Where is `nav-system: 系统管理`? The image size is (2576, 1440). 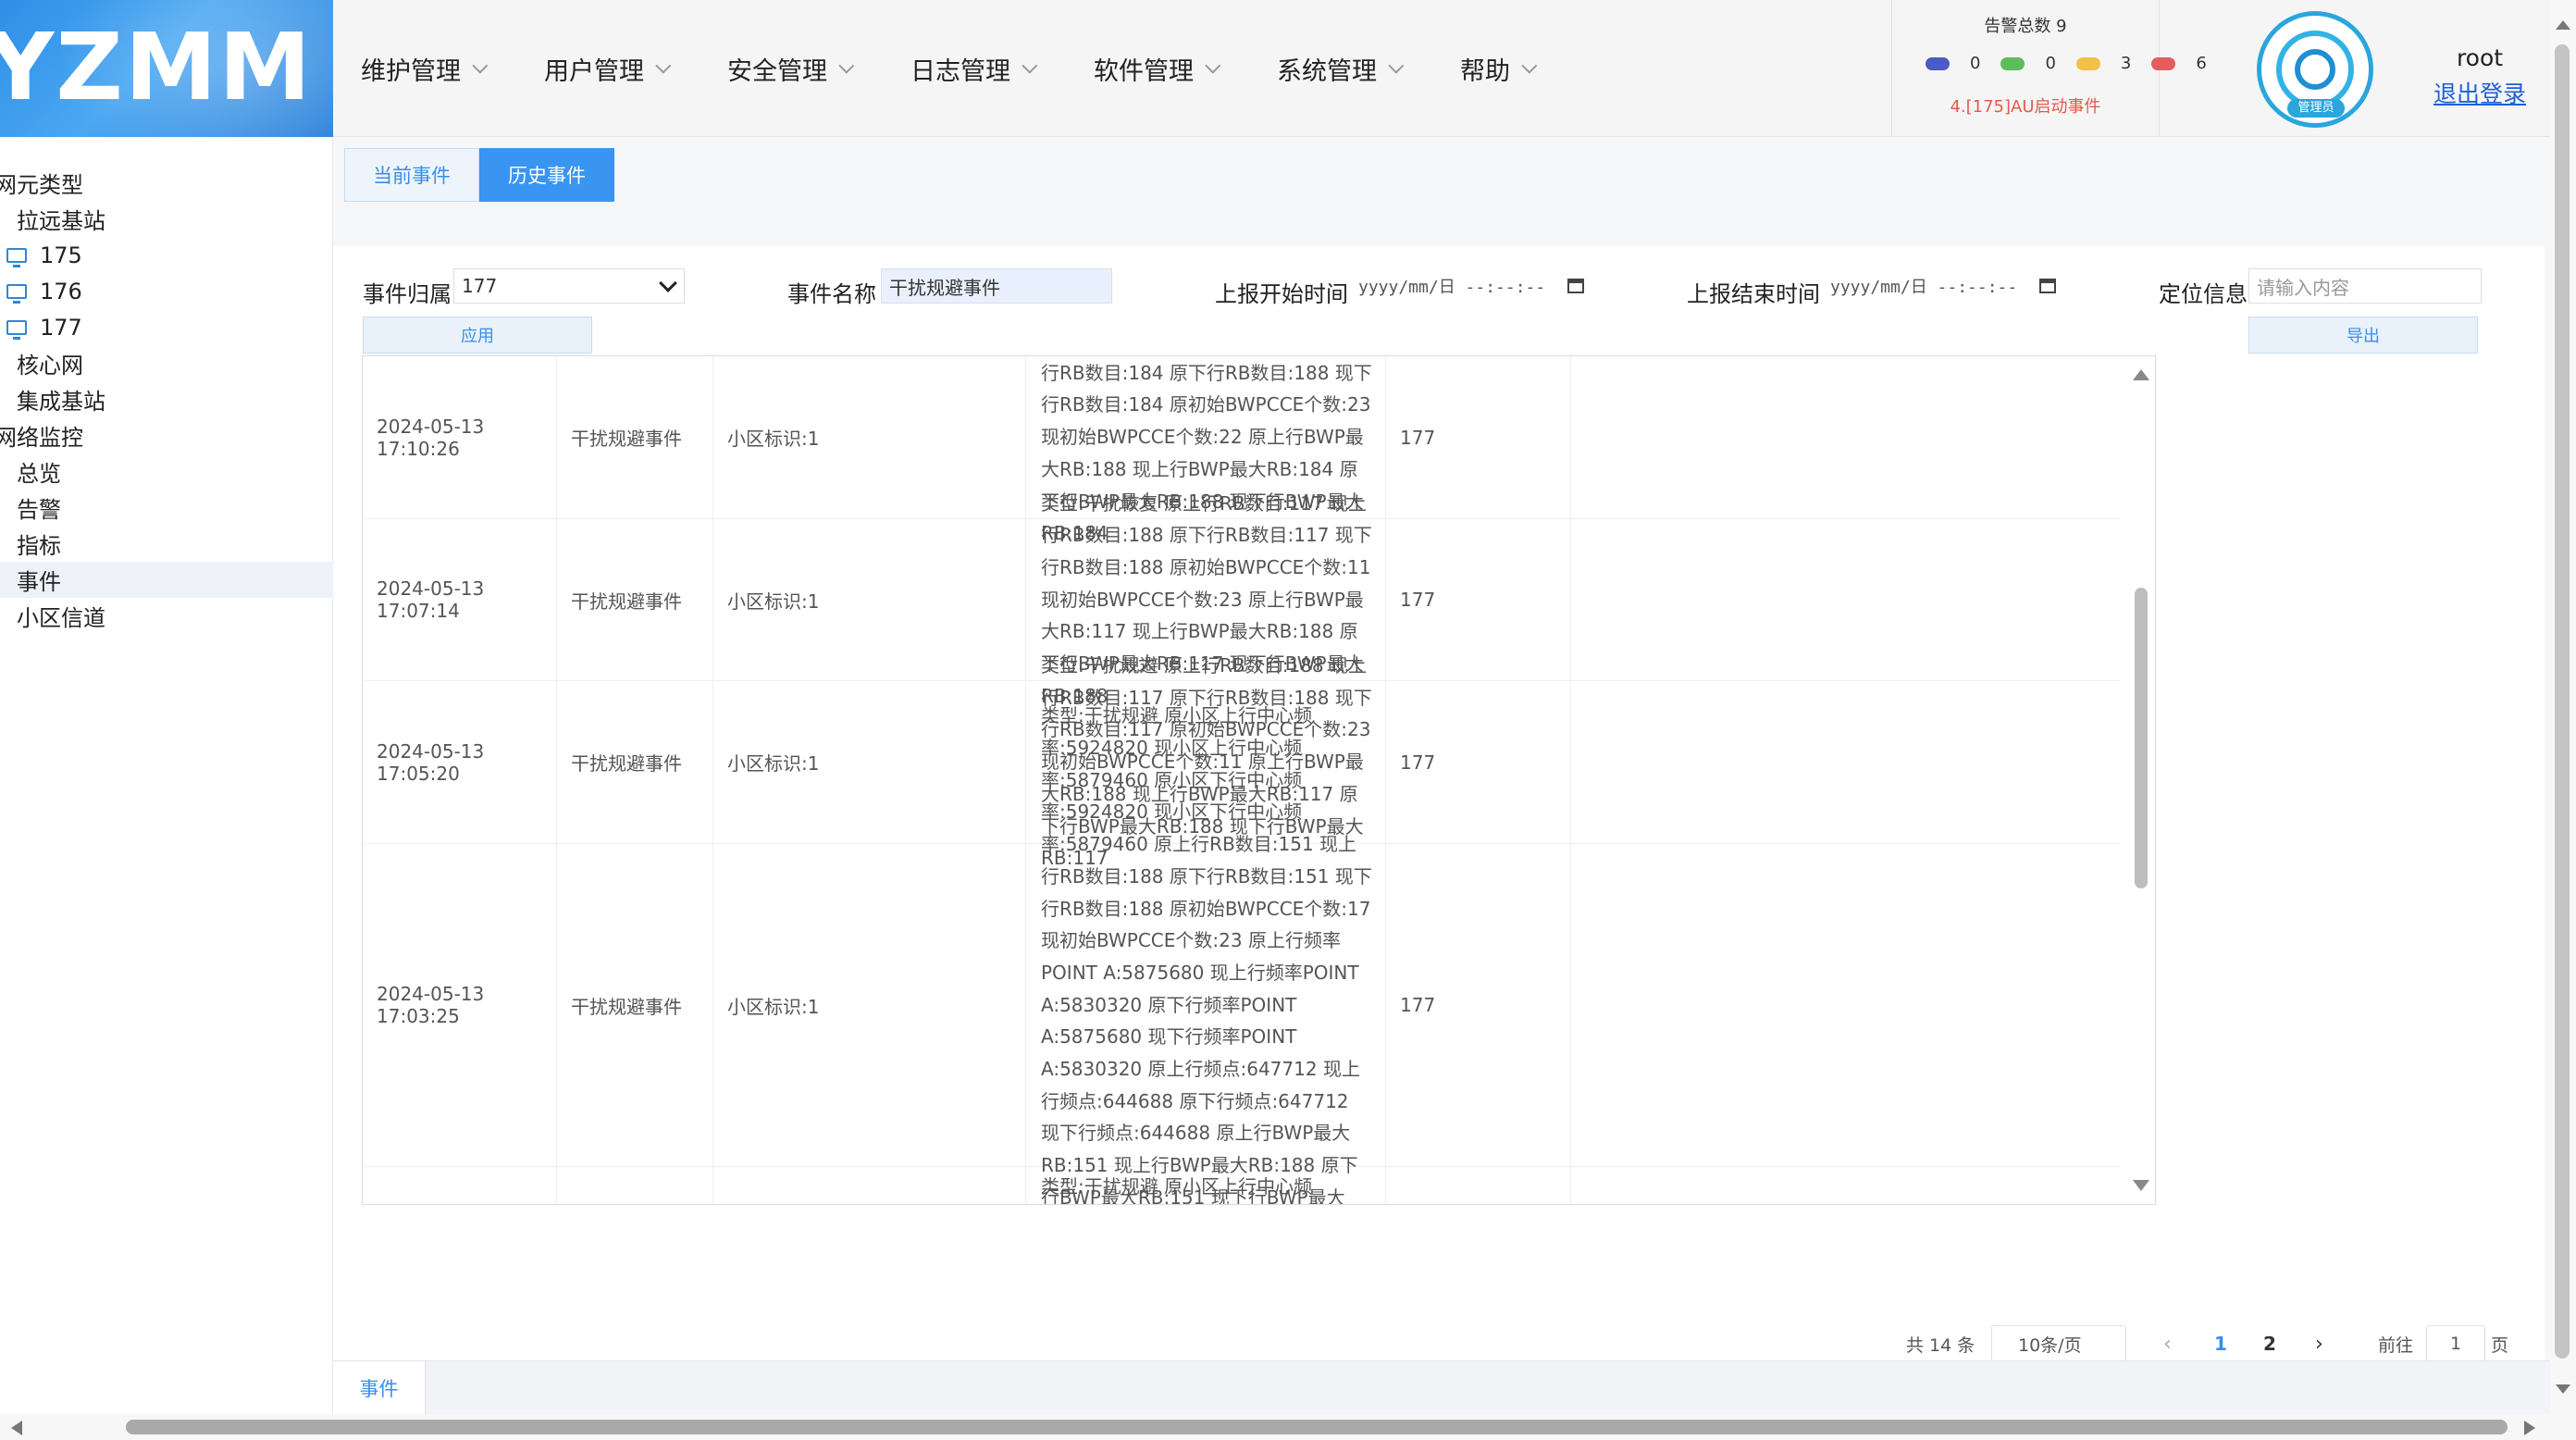
nav-system: 系统管理 is located at coordinates (1368, 69).